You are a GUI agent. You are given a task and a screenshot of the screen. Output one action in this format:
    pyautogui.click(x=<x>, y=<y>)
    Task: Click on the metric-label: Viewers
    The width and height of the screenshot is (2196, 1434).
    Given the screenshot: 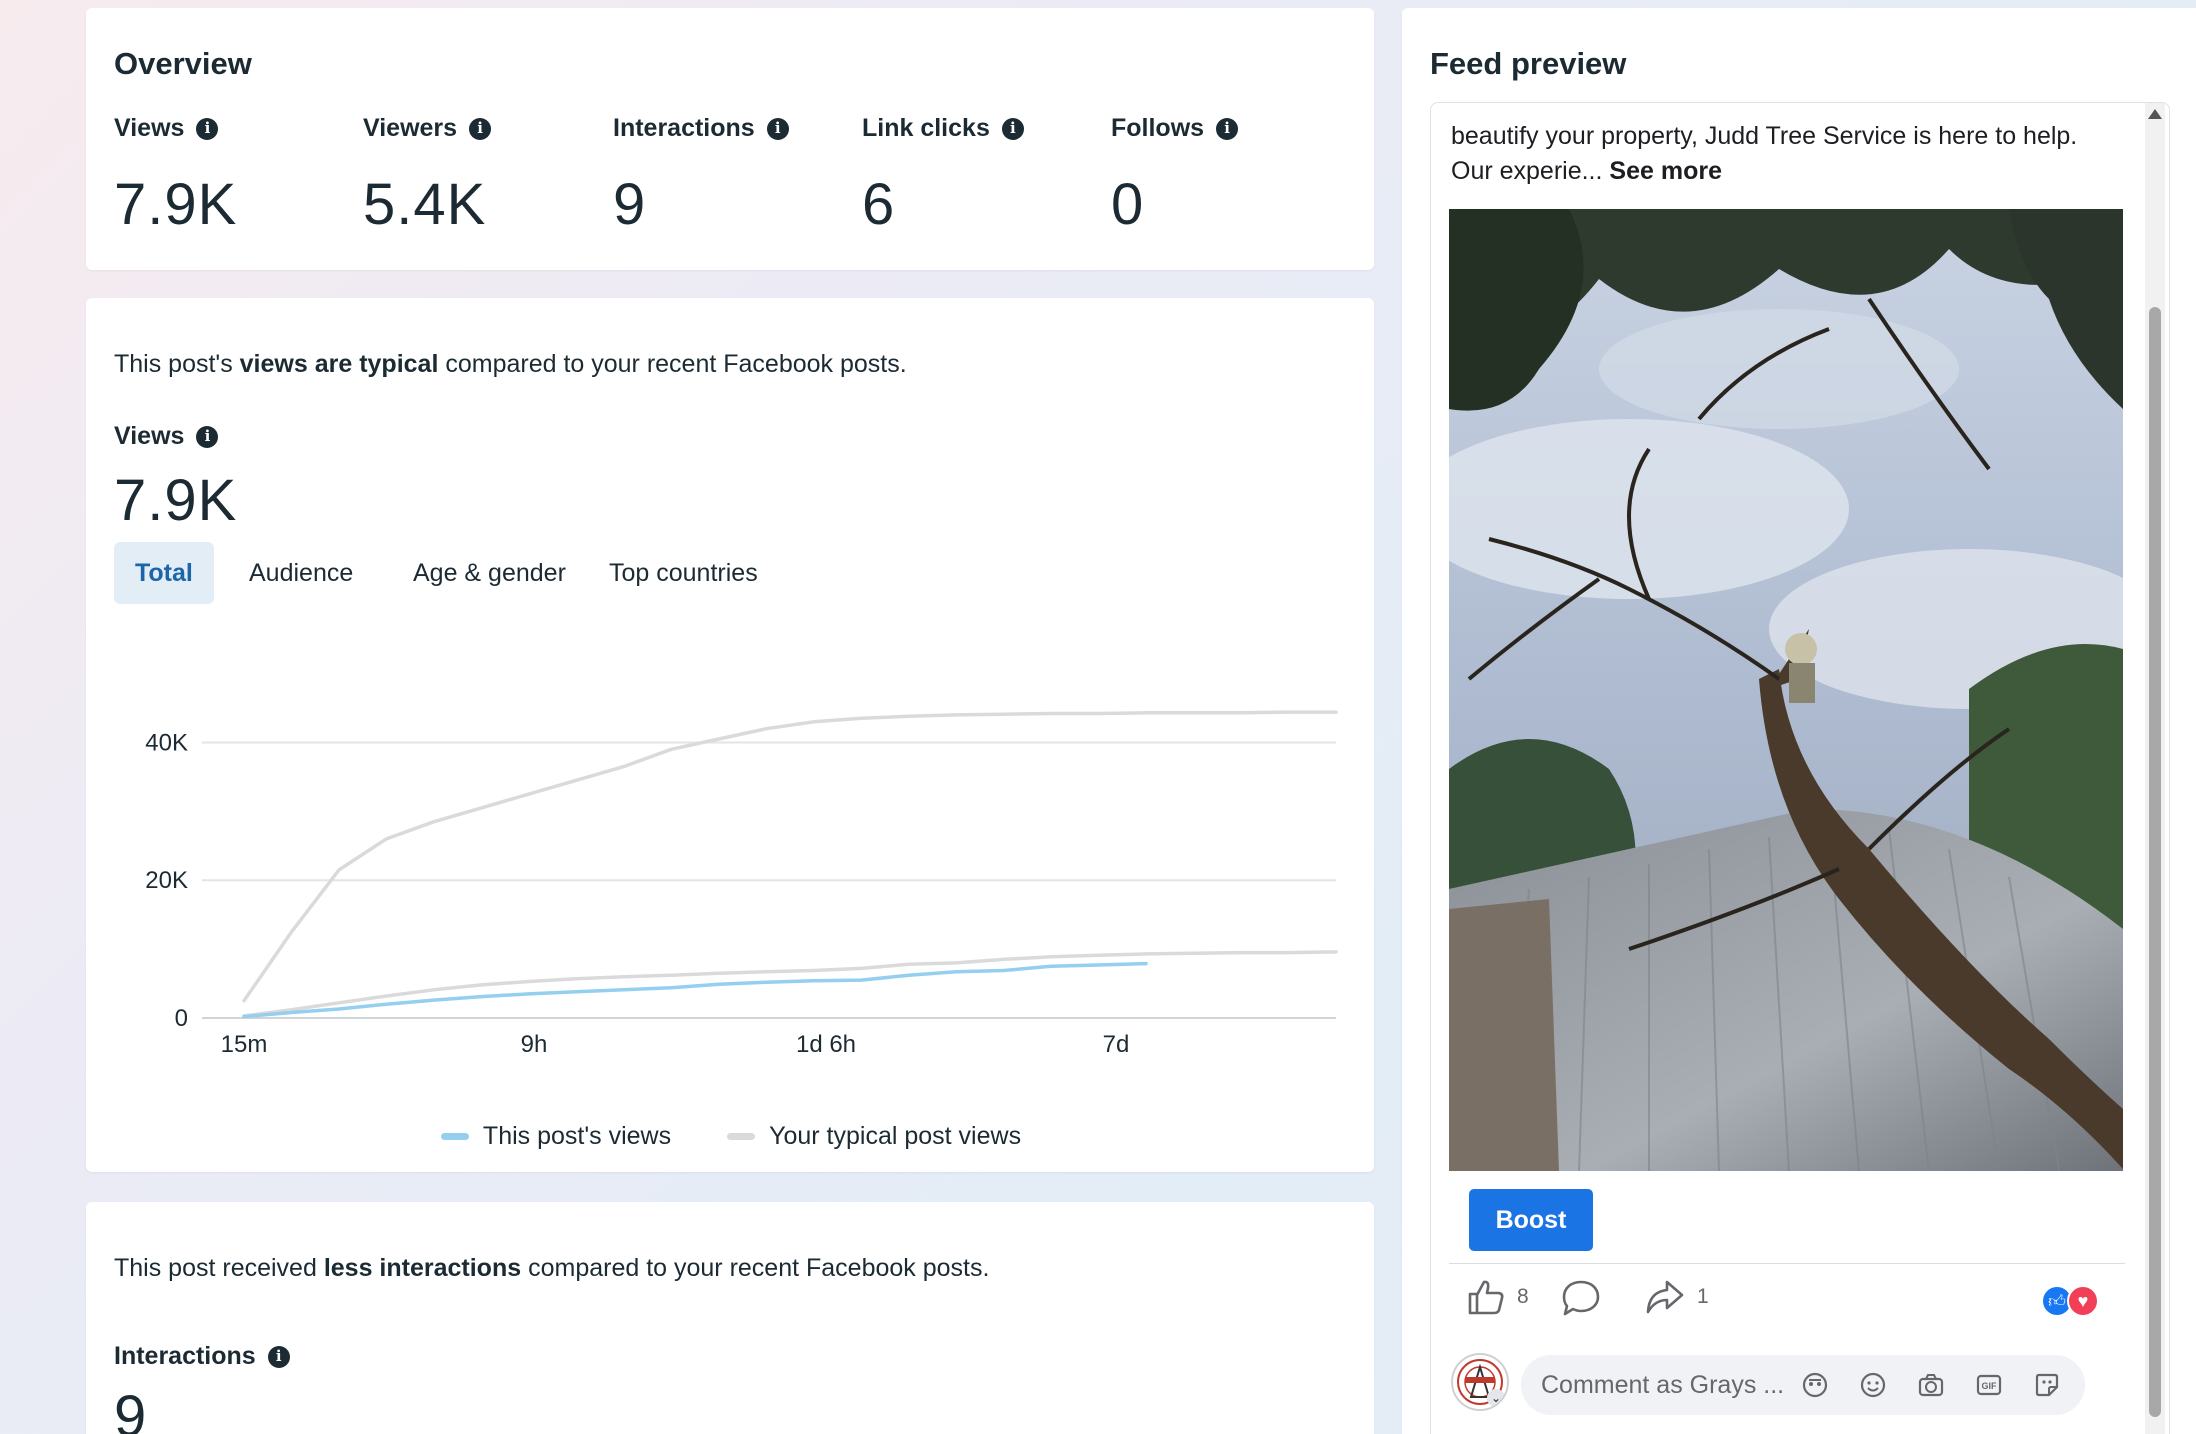 What is the action you would take?
    pyautogui.click(x=410, y=128)
    